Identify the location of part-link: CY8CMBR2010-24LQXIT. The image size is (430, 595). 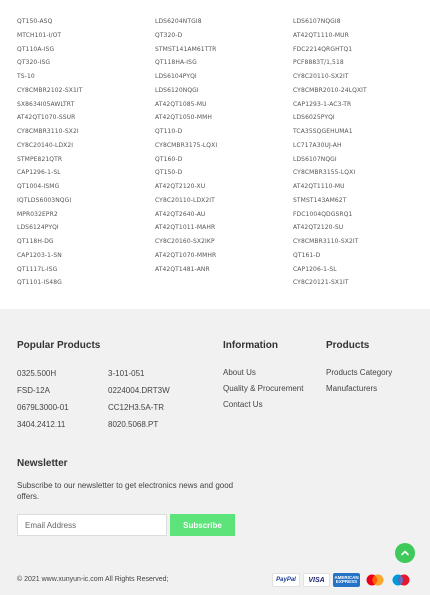
(361, 91).